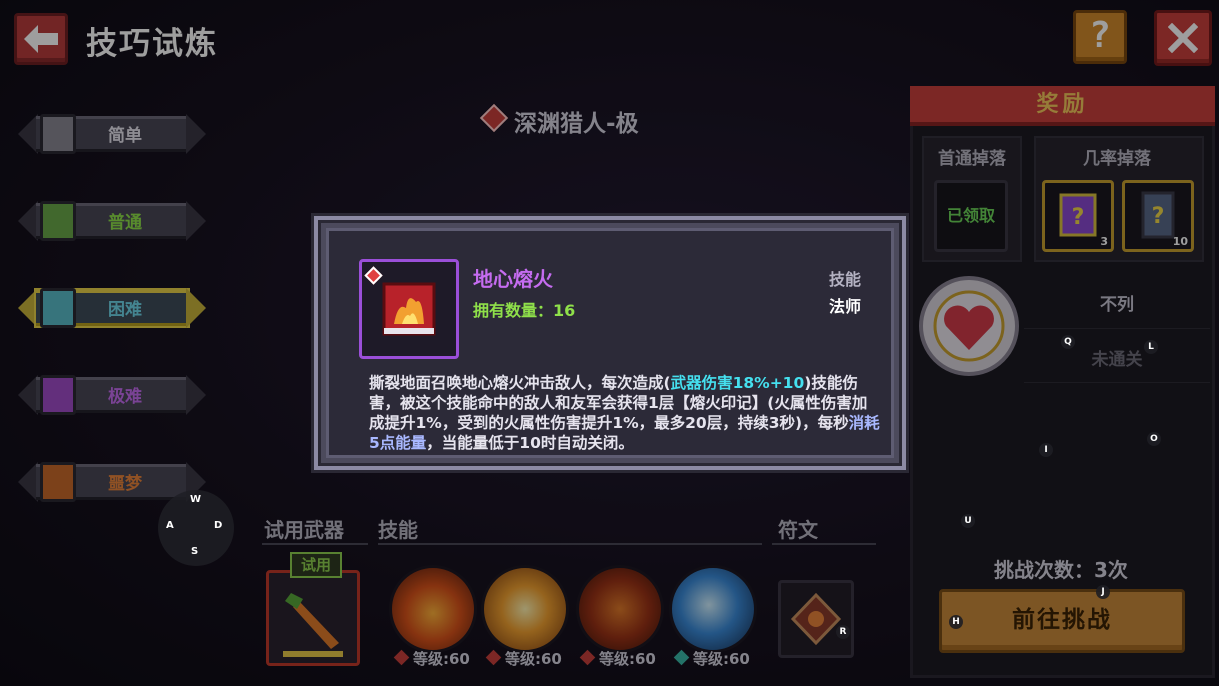  Describe the element at coordinates (824, 544) in the screenshot. I see `runes-divider` at that location.